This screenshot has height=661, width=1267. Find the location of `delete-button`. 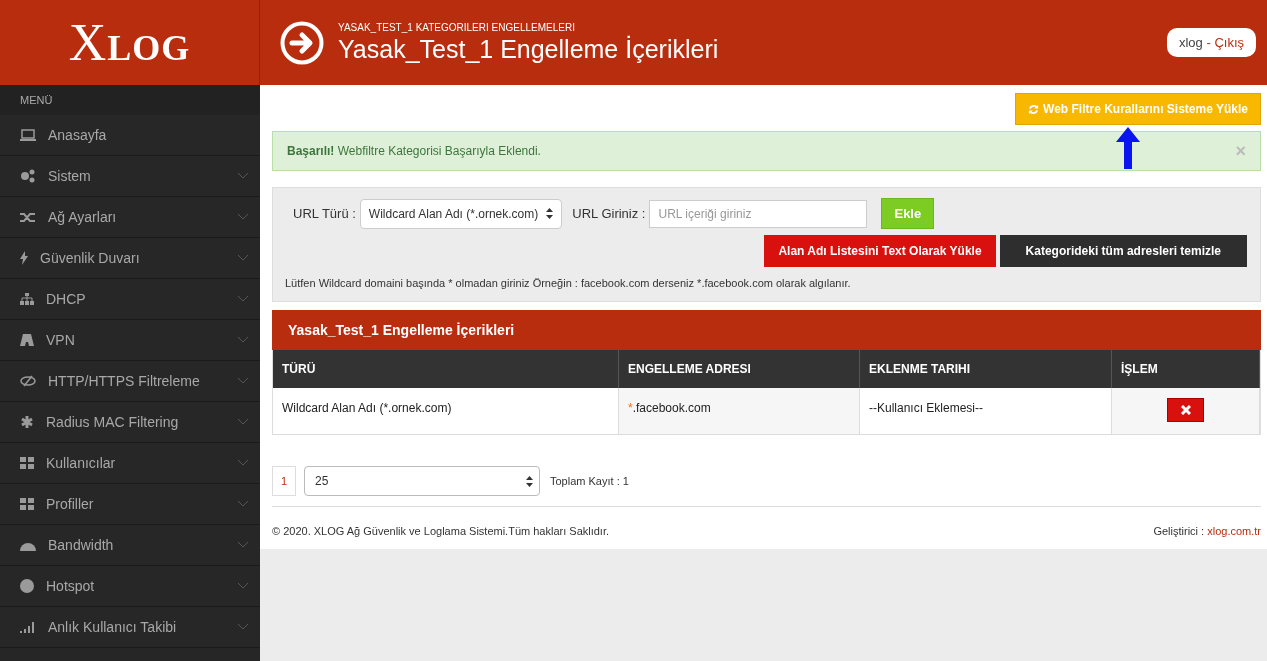

delete-button is located at coordinates (1185, 410).